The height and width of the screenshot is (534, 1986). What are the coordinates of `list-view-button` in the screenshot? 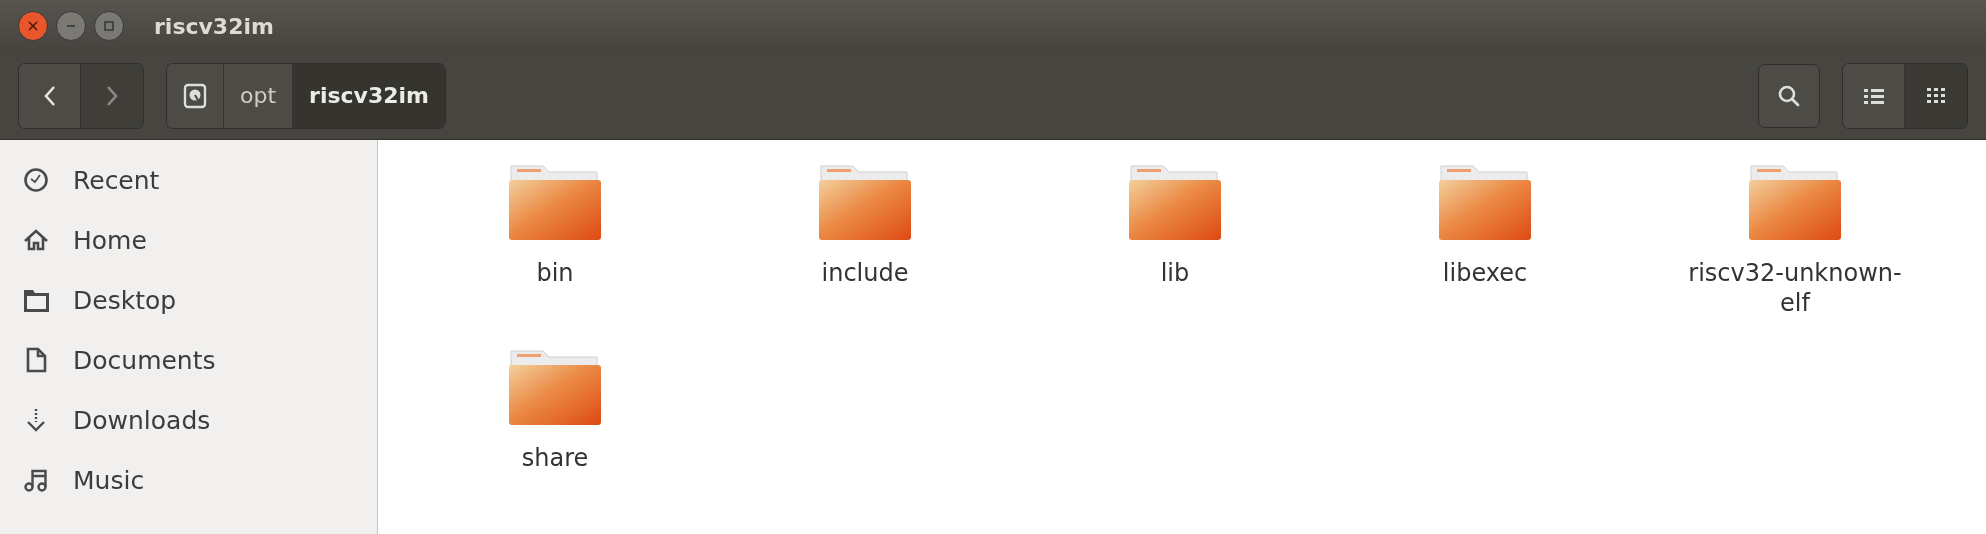 It's located at (1874, 95).